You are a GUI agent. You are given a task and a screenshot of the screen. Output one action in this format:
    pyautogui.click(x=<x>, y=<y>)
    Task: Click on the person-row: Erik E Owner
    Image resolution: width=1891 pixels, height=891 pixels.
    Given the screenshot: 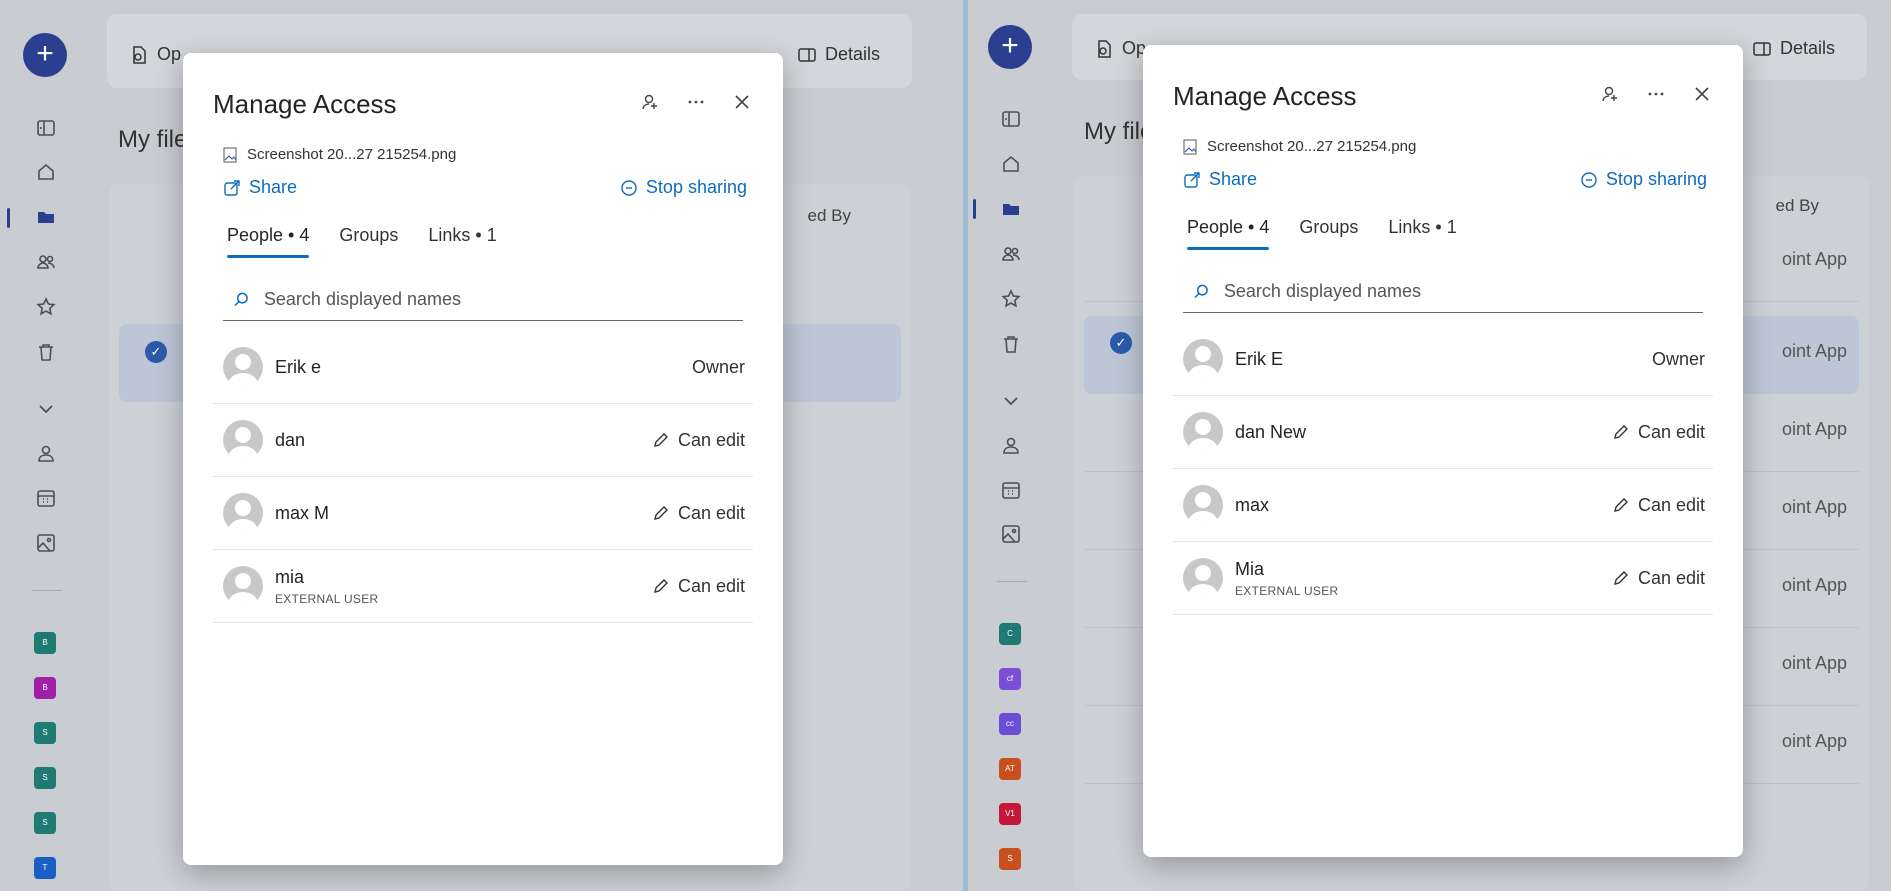 What is the action you would take?
    pyautogui.click(x=1443, y=359)
    